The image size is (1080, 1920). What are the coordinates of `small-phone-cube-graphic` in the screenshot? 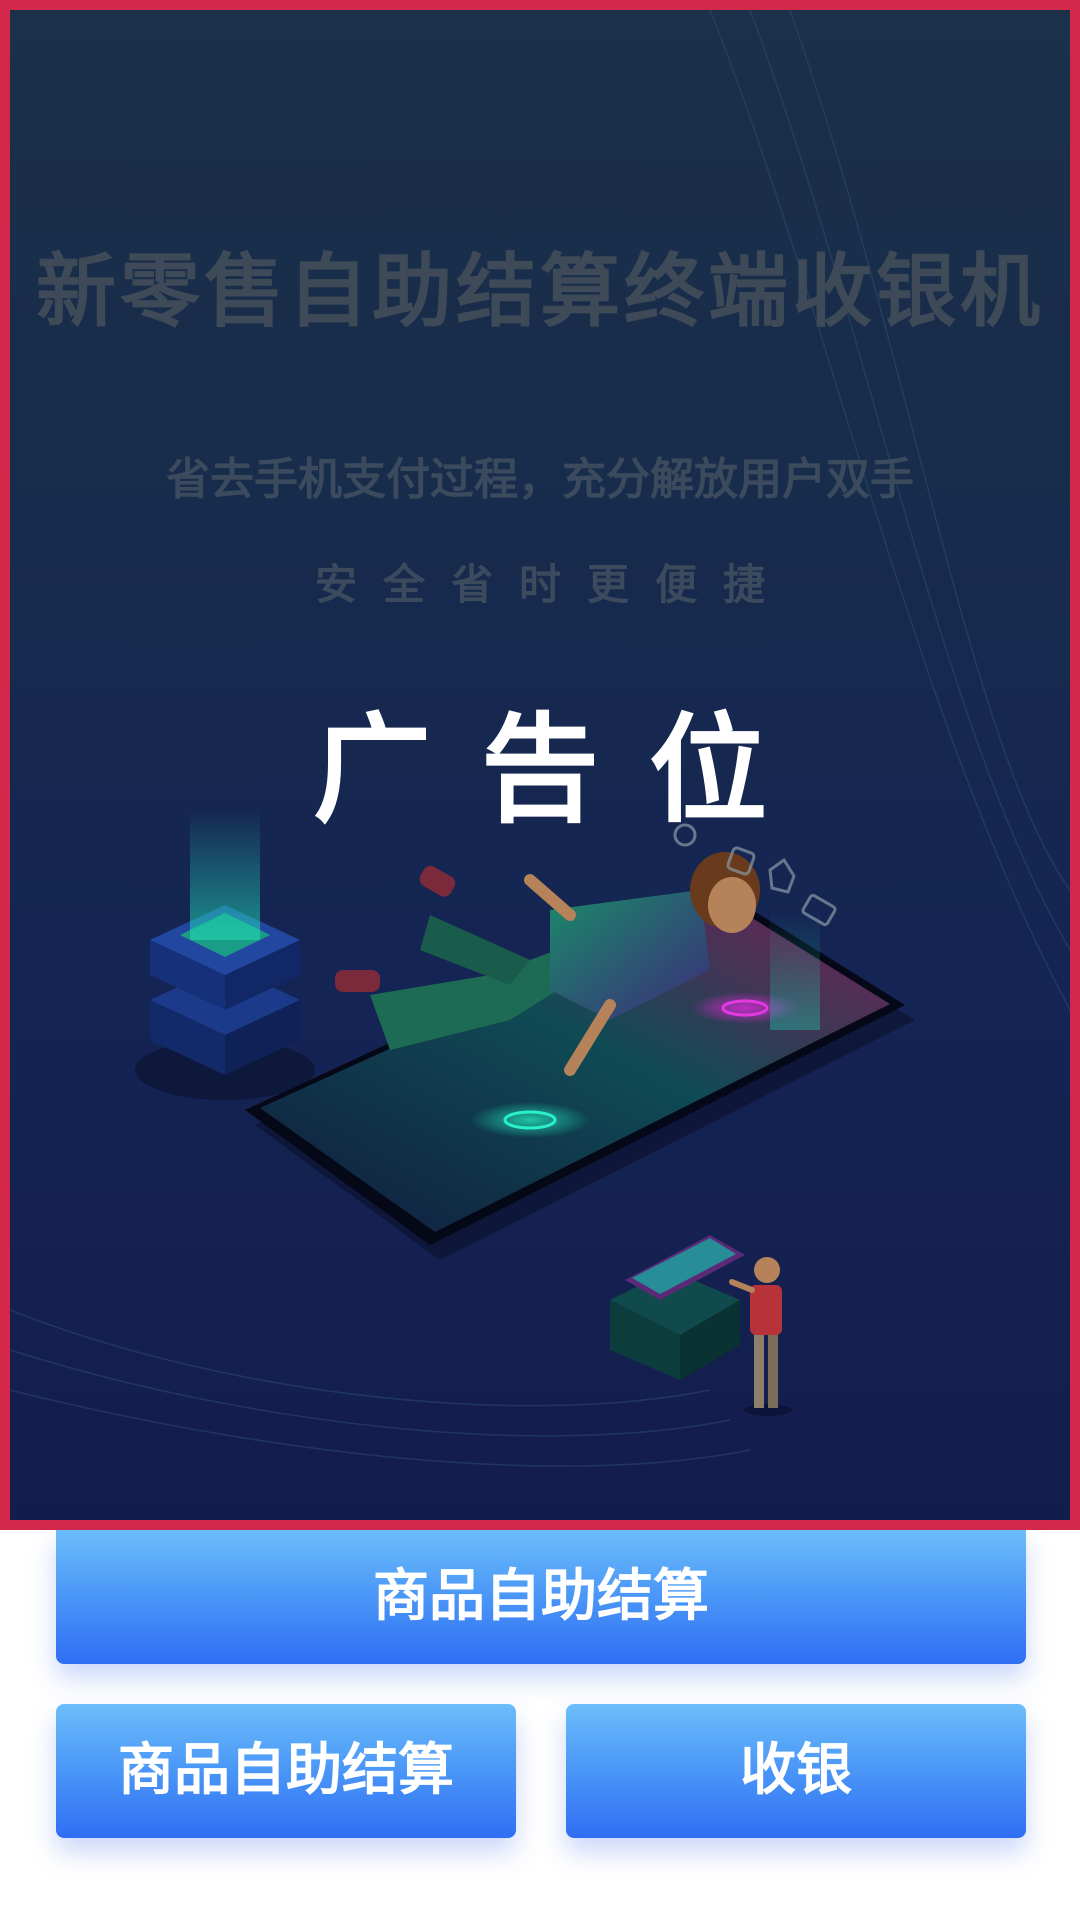 It's located at (677, 1307).